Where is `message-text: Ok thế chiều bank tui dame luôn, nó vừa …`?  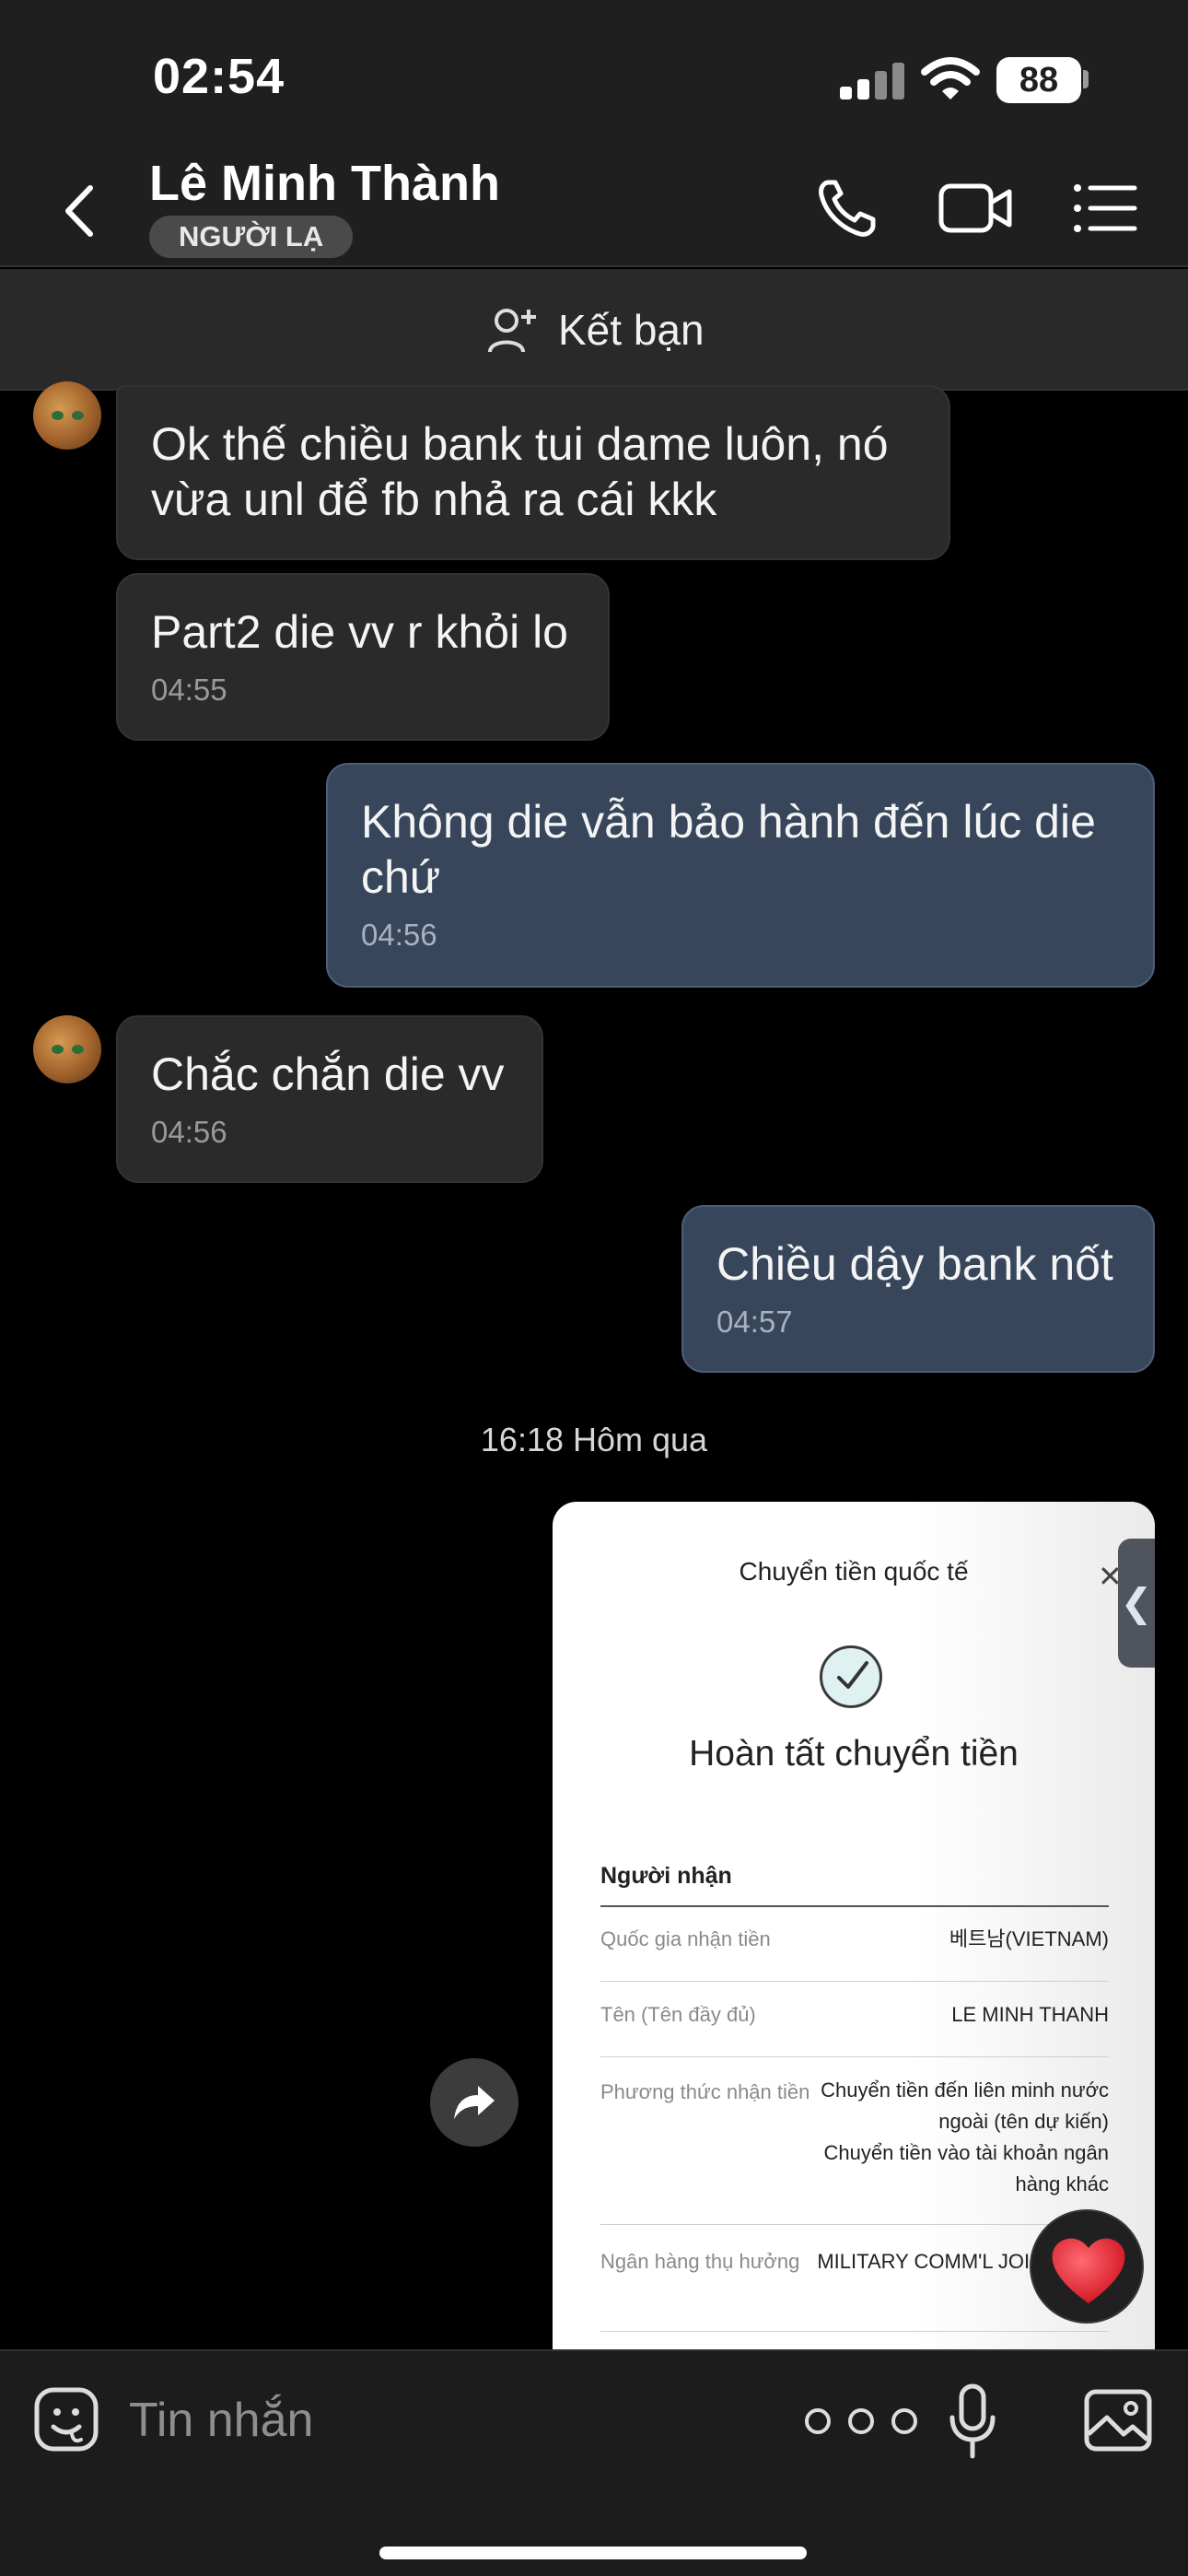 message-text: Ok thế chiều bank tui dame luôn, nó vừa … is located at coordinates (520, 471).